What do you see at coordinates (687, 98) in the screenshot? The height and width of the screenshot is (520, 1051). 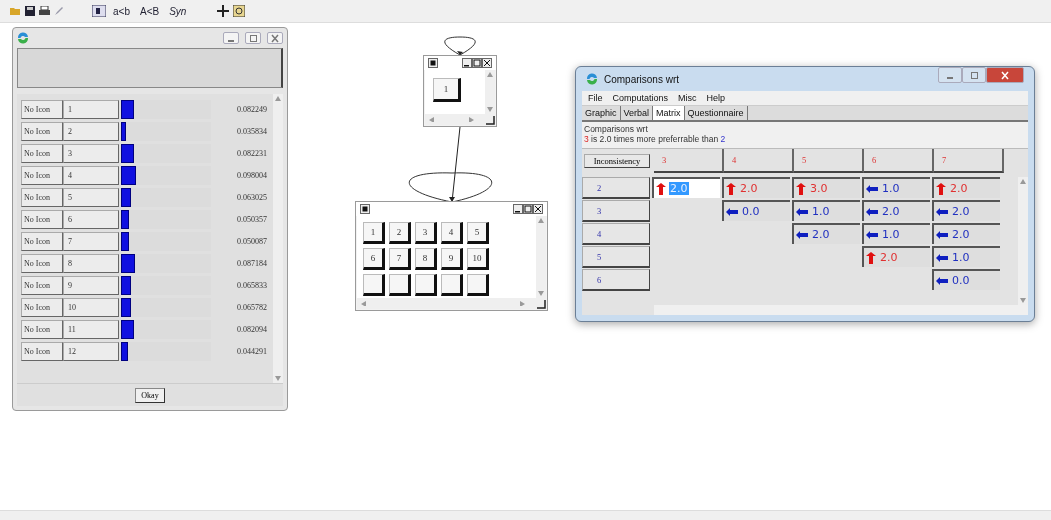 I see `menu-item: Misc` at bounding box center [687, 98].